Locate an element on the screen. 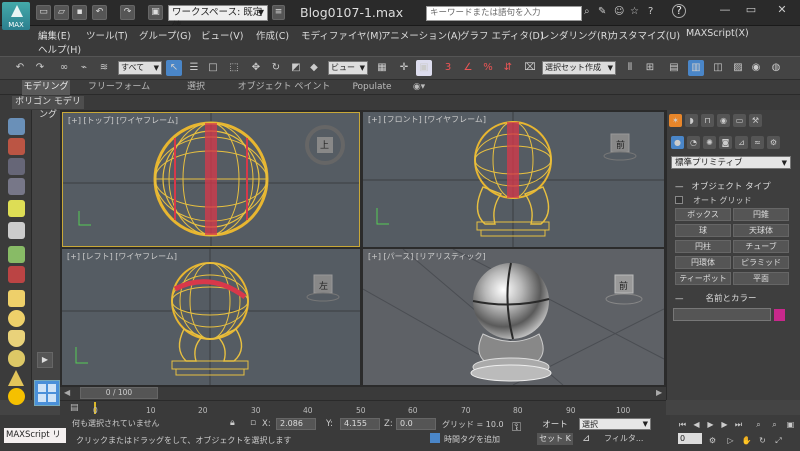 This screenshot has height=451, width=800. help-icon: ? is located at coordinates (650, 11).